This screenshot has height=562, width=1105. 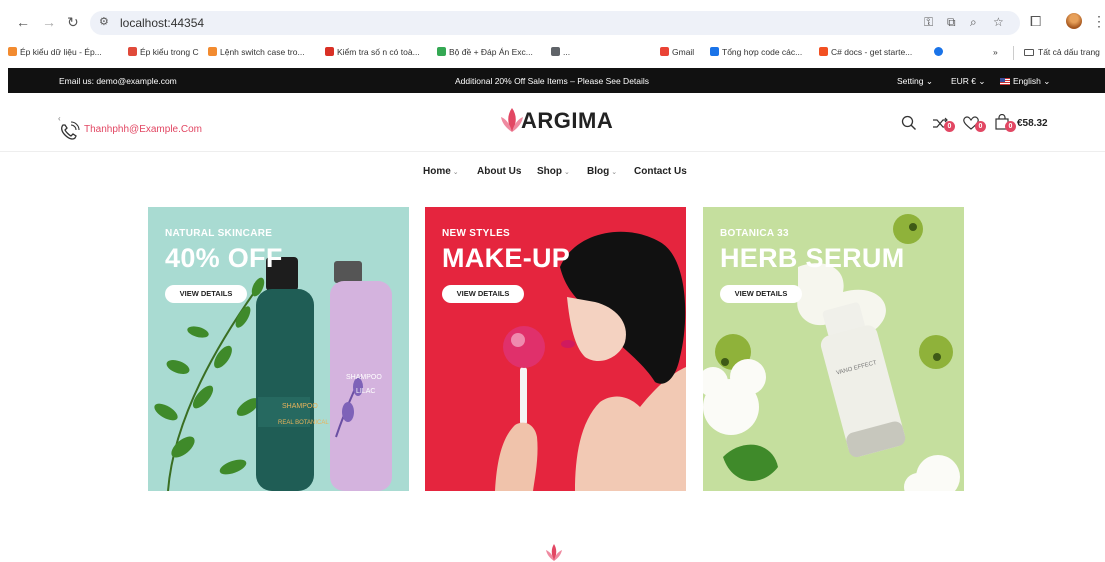 What do you see at coordinates (1010, 126) in the screenshot?
I see `cart-count-badge: 0` at bounding box center [1010, 126].